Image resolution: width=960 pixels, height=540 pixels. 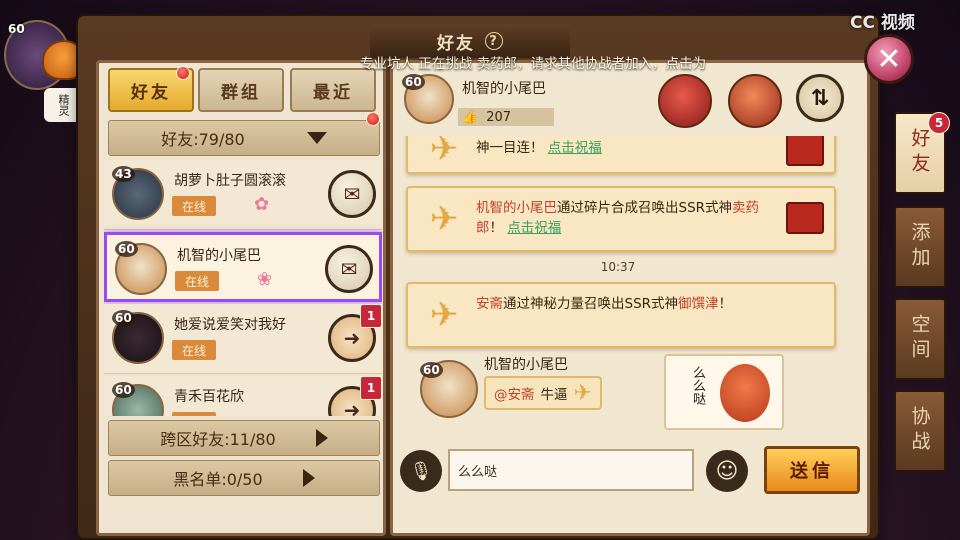 I want to click on system-message-card: ✈ 神一目连！ 点击祝福, so click(x=621, y=155).